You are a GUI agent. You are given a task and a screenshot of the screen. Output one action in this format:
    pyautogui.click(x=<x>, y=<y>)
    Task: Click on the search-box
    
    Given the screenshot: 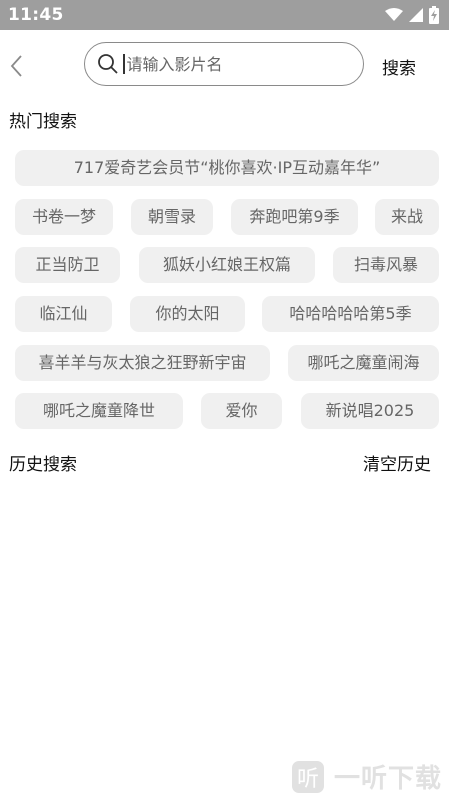 What is the action you would take?
    pyautogui.click(x=224, y=64)
    